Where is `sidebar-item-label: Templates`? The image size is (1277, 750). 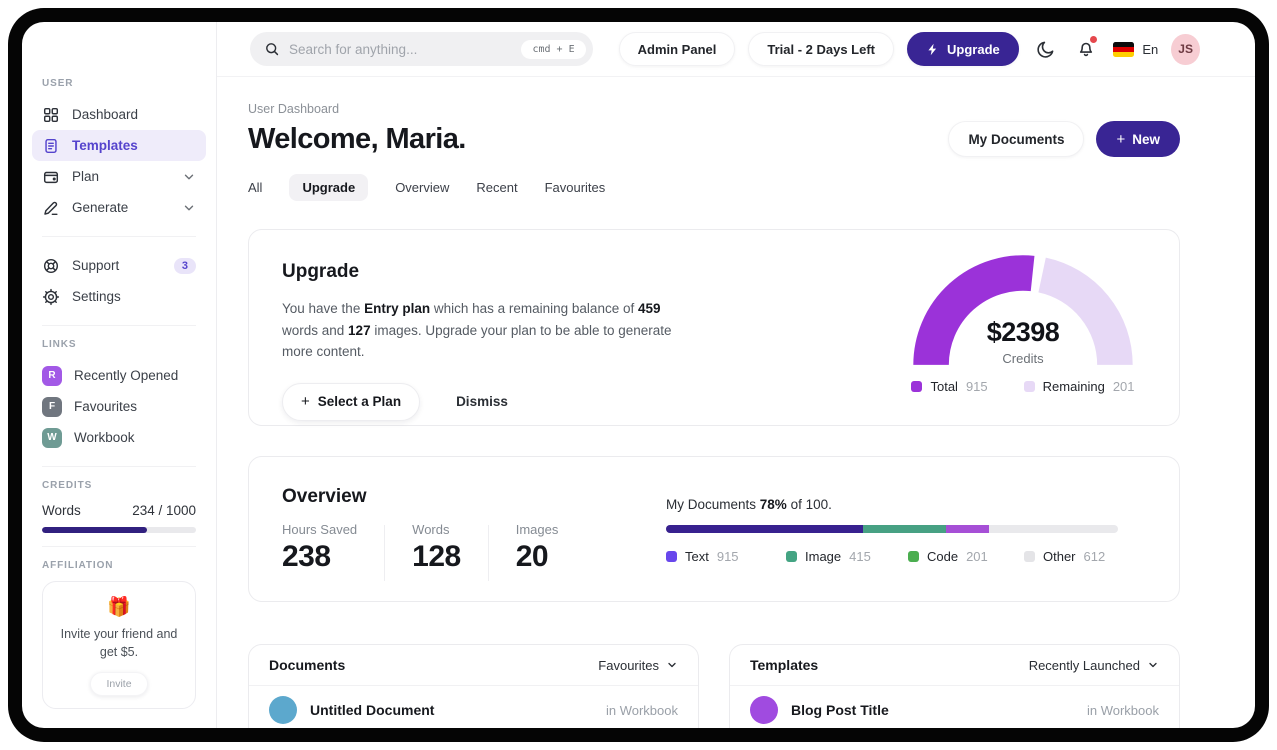 sidebar-item-label: Templates is located at coordinates (105, 145).